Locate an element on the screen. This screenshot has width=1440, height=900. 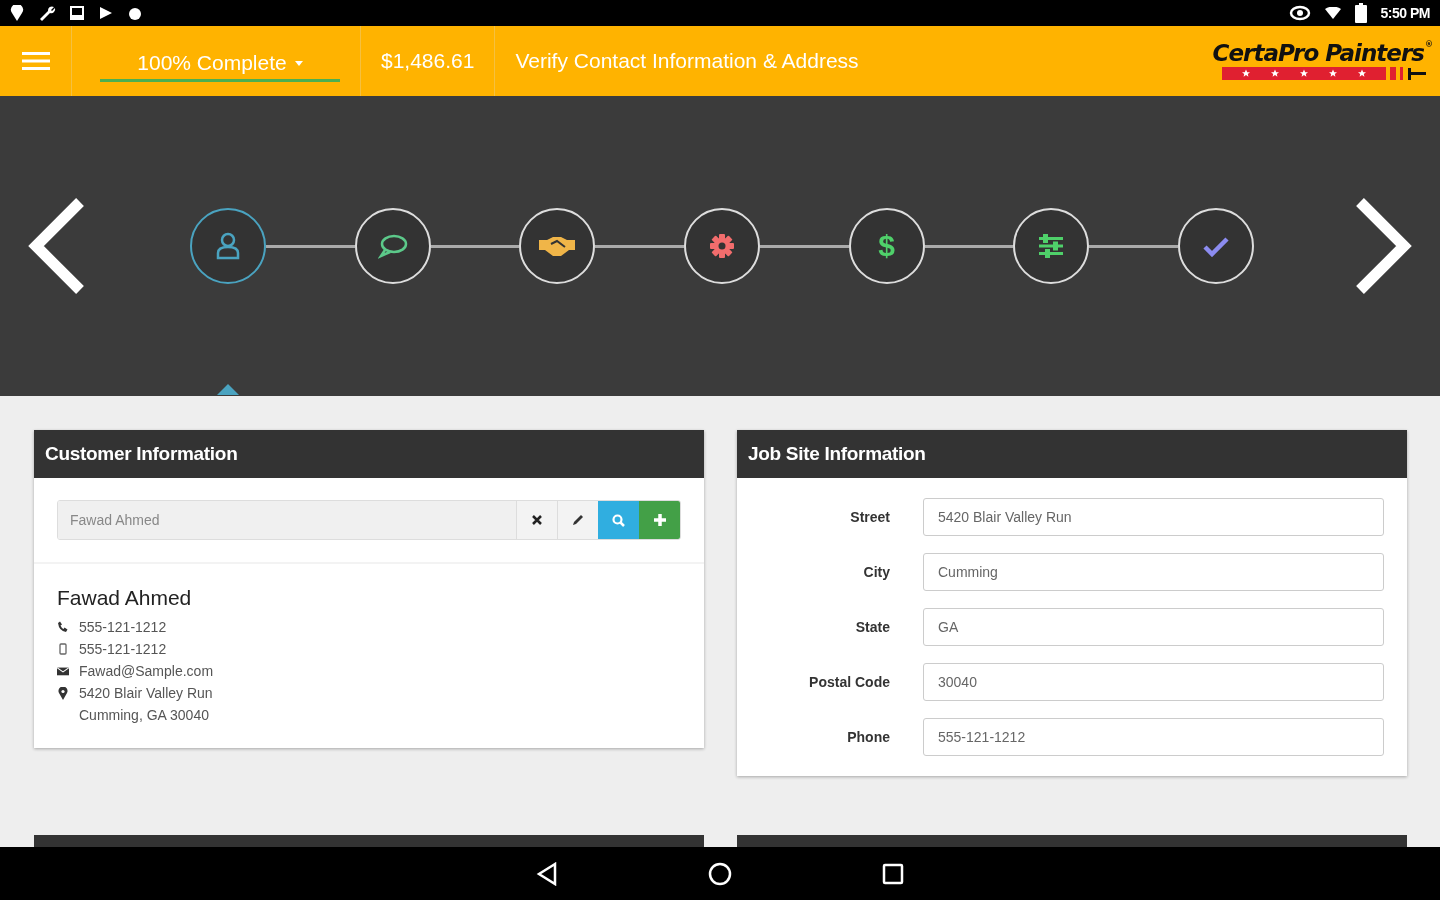
input-field: GA is located at coordinates (1153, 627).